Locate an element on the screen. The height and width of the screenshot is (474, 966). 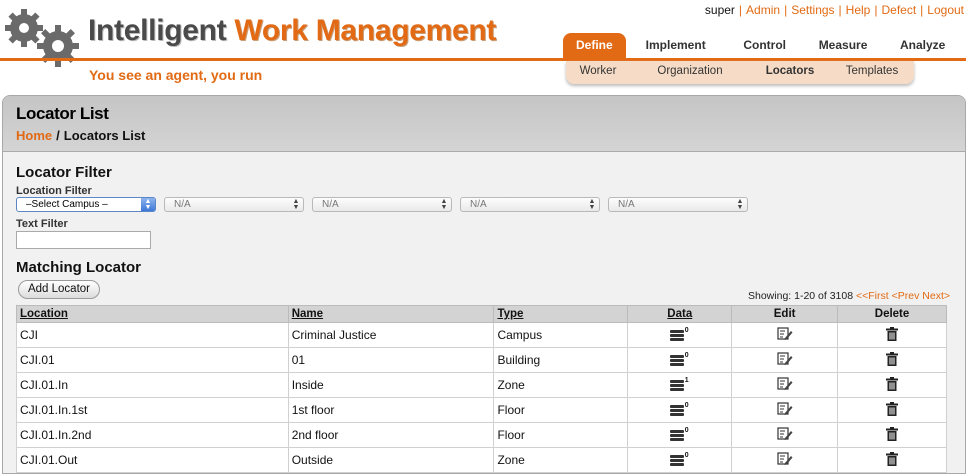
cell-type: Campus is located at coordinates (561, 335).